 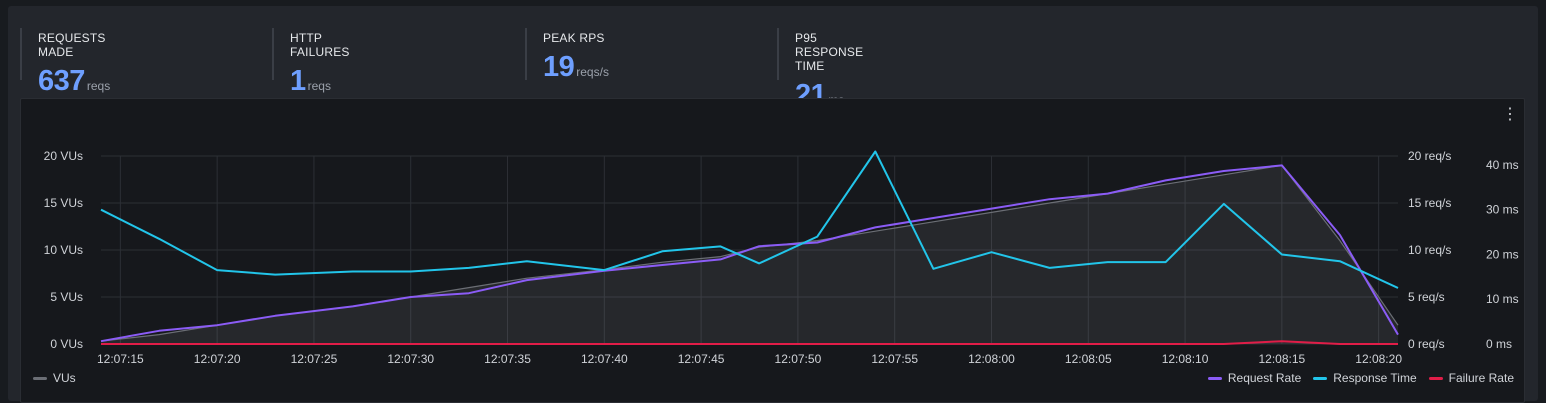 I want to click on stat-label: HTTP FAILURES, so click(x=320, y=45).